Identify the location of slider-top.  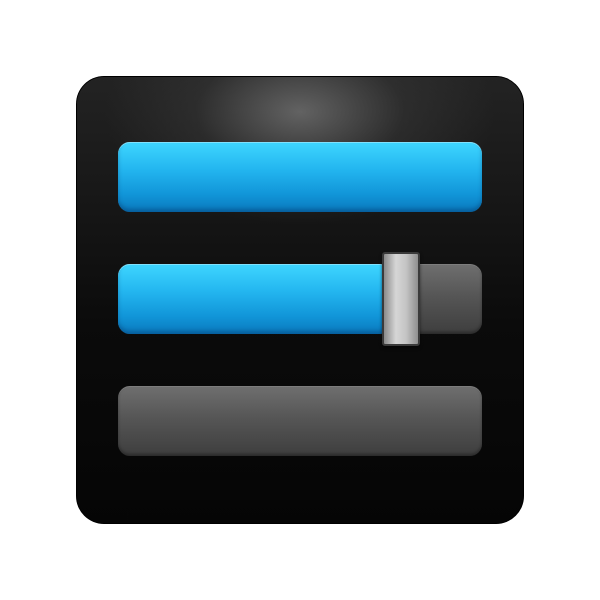
(300, 177).